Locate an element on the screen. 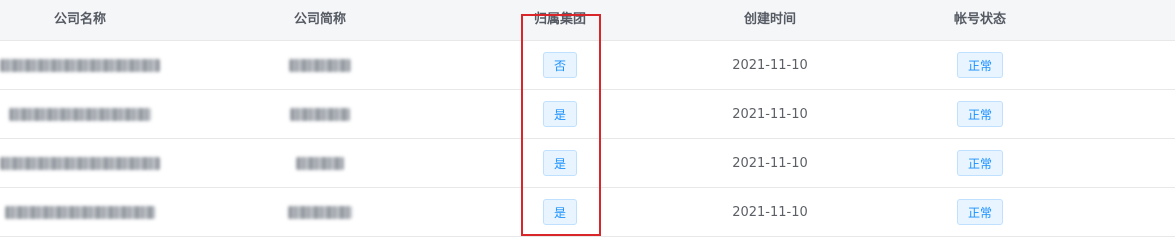 The image size is (1175, 247). column-header-status: 帐号状态 is located at coordinates (980, 20).